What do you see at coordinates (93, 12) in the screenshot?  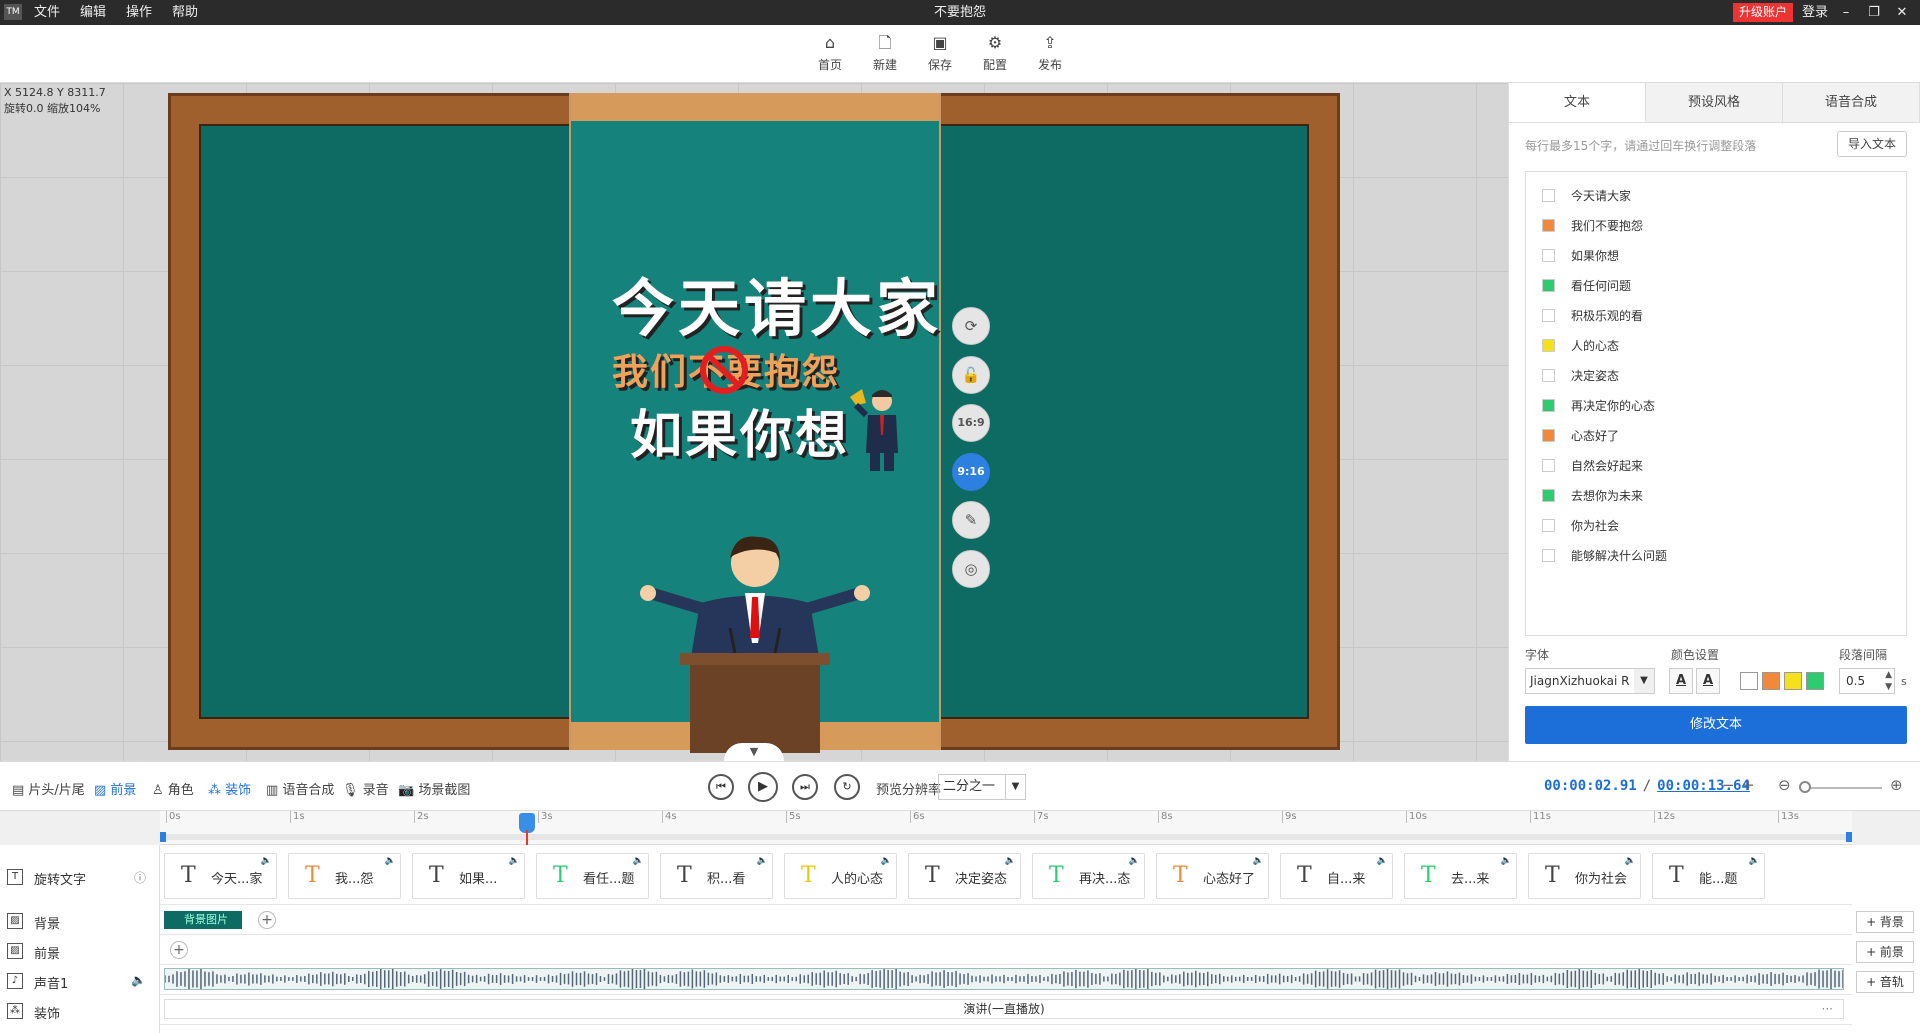 I see `menu-edit: 编辑` at bounding box center [93, 12].